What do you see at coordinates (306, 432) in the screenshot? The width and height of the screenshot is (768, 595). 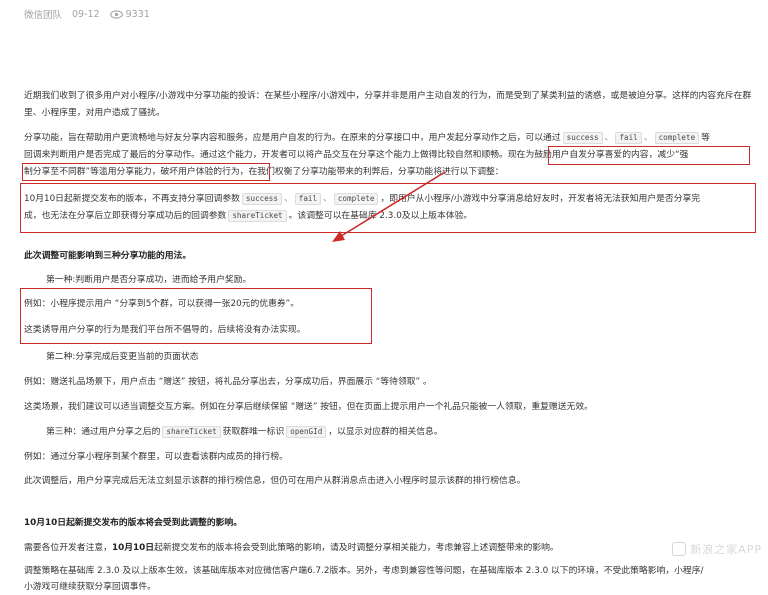 I see `code-opengid: openGId` at bounding box center [306, 432].